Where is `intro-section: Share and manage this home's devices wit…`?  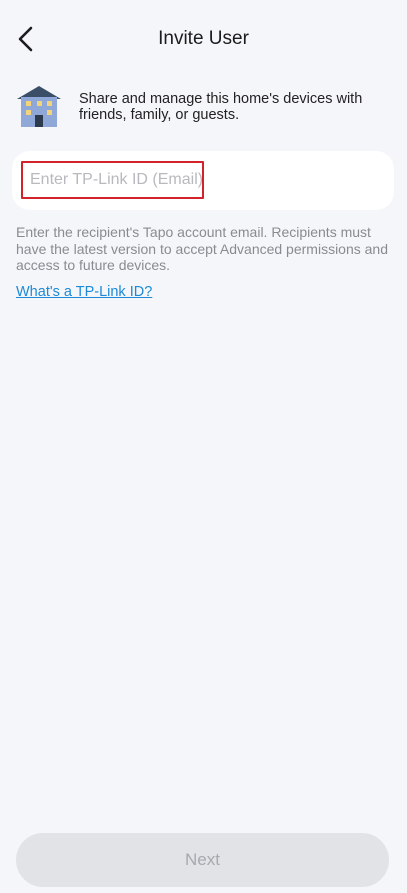
intro-section: Share and manage this home's devices wit… is located at coordinates (206, 106).